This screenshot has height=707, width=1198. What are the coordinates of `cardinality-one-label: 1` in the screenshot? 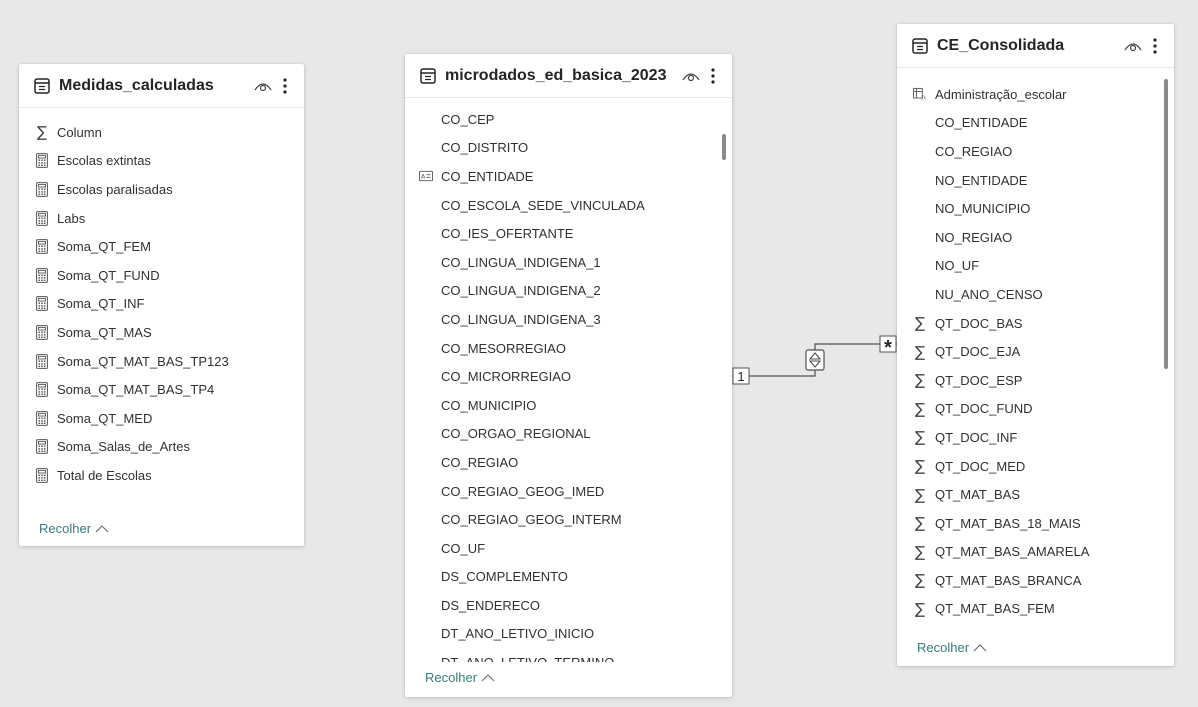 It's located at (740, 376).